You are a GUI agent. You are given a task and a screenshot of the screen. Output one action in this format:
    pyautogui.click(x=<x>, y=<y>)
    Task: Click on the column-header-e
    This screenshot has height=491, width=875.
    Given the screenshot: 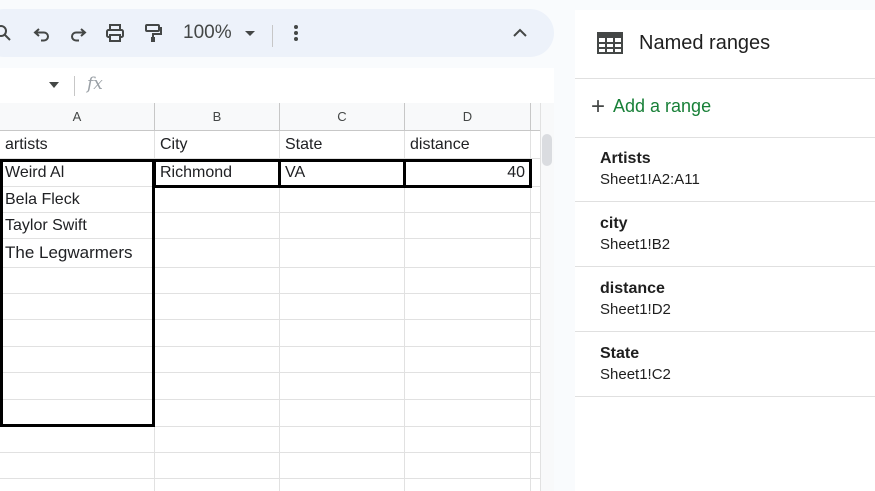 What is the action you would take?
    pyautogui.click(x=535, y=117)
    